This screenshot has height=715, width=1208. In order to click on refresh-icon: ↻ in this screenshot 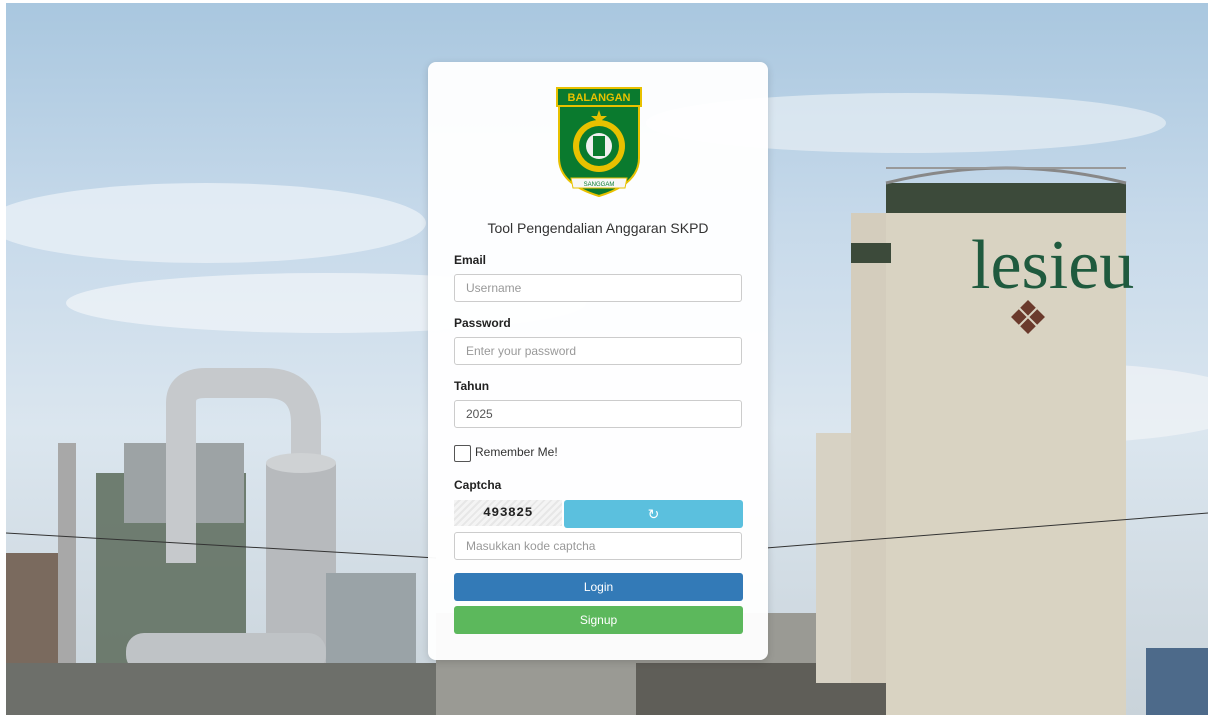, I will do `click(653, 514)`.